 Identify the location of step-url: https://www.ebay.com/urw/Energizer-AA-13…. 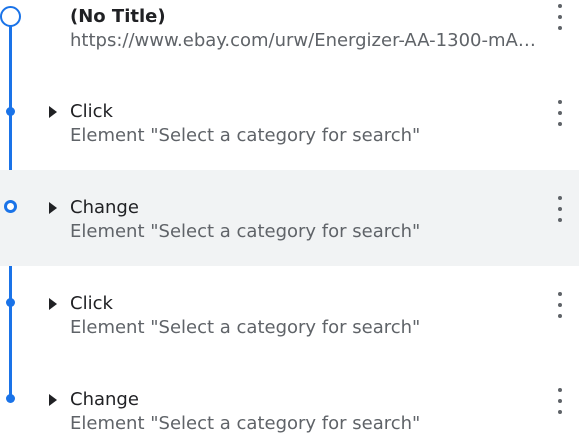
(305, 40).